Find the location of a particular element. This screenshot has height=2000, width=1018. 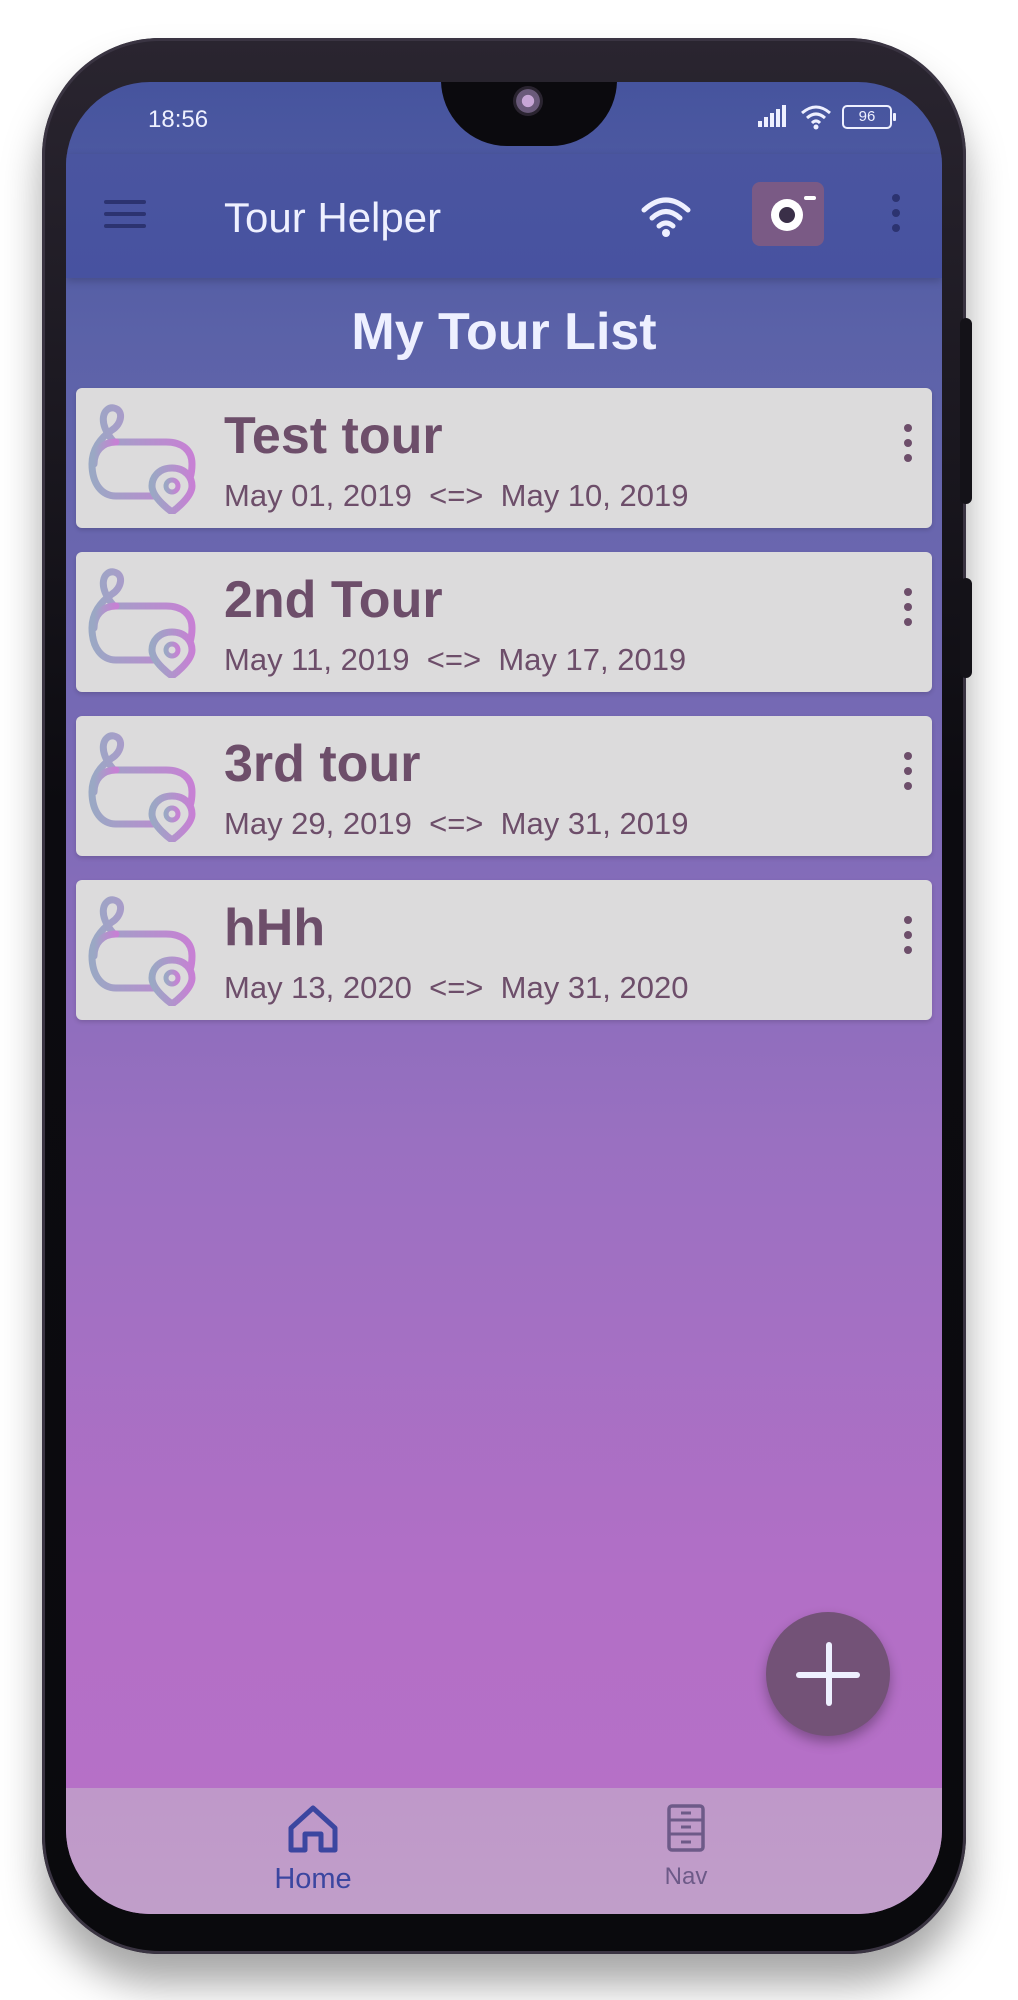

tour-end-date: May 17, 2019 is located at coordinates (592, 659).